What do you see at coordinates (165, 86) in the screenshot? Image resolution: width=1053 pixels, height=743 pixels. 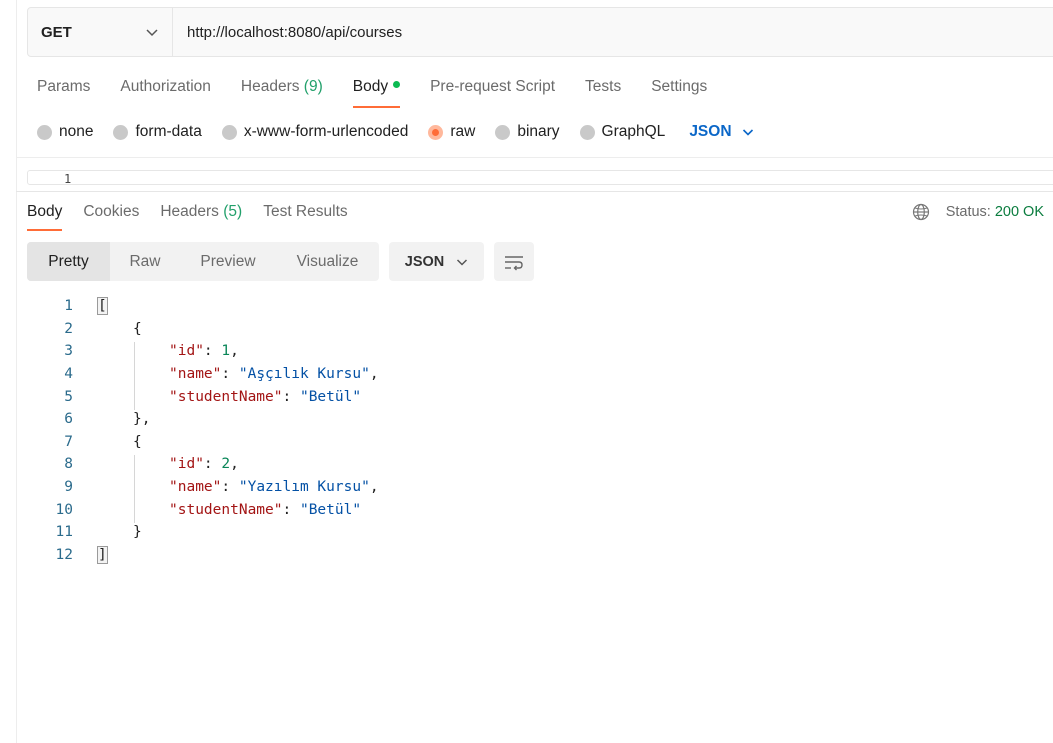 I see `tab-label: Authorization` at bounding box center [165, 86].